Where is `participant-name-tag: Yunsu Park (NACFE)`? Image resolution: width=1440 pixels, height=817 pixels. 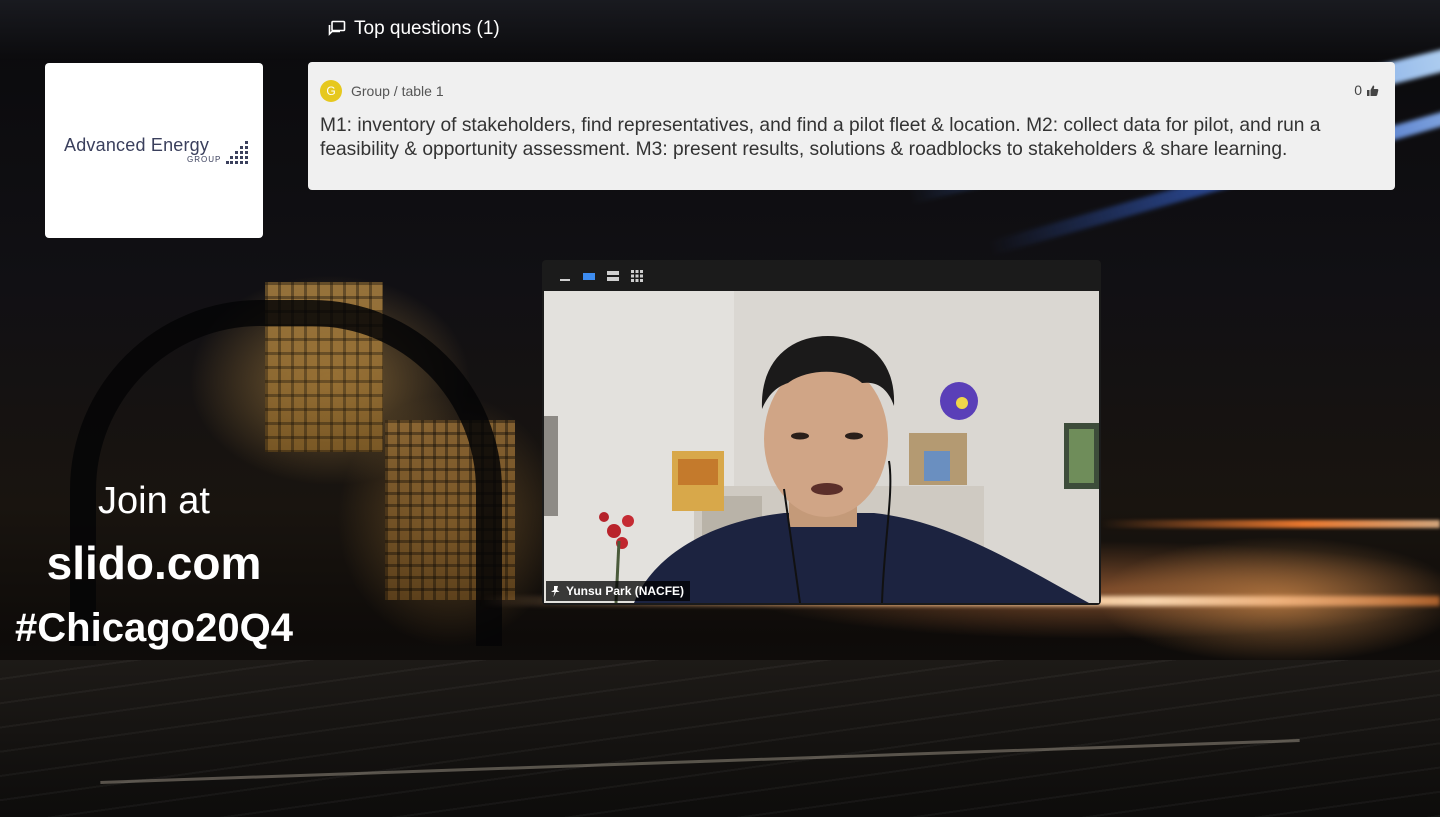
participant-name-tag: Yunsu Park (NACFE) is located at coordinates (618, 591).